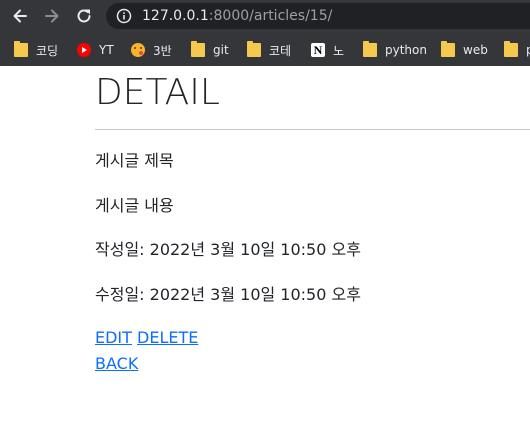 The width and height of the screenshot is (530, 428). I want to click on forward-arrow-icon, so click(52, 16).